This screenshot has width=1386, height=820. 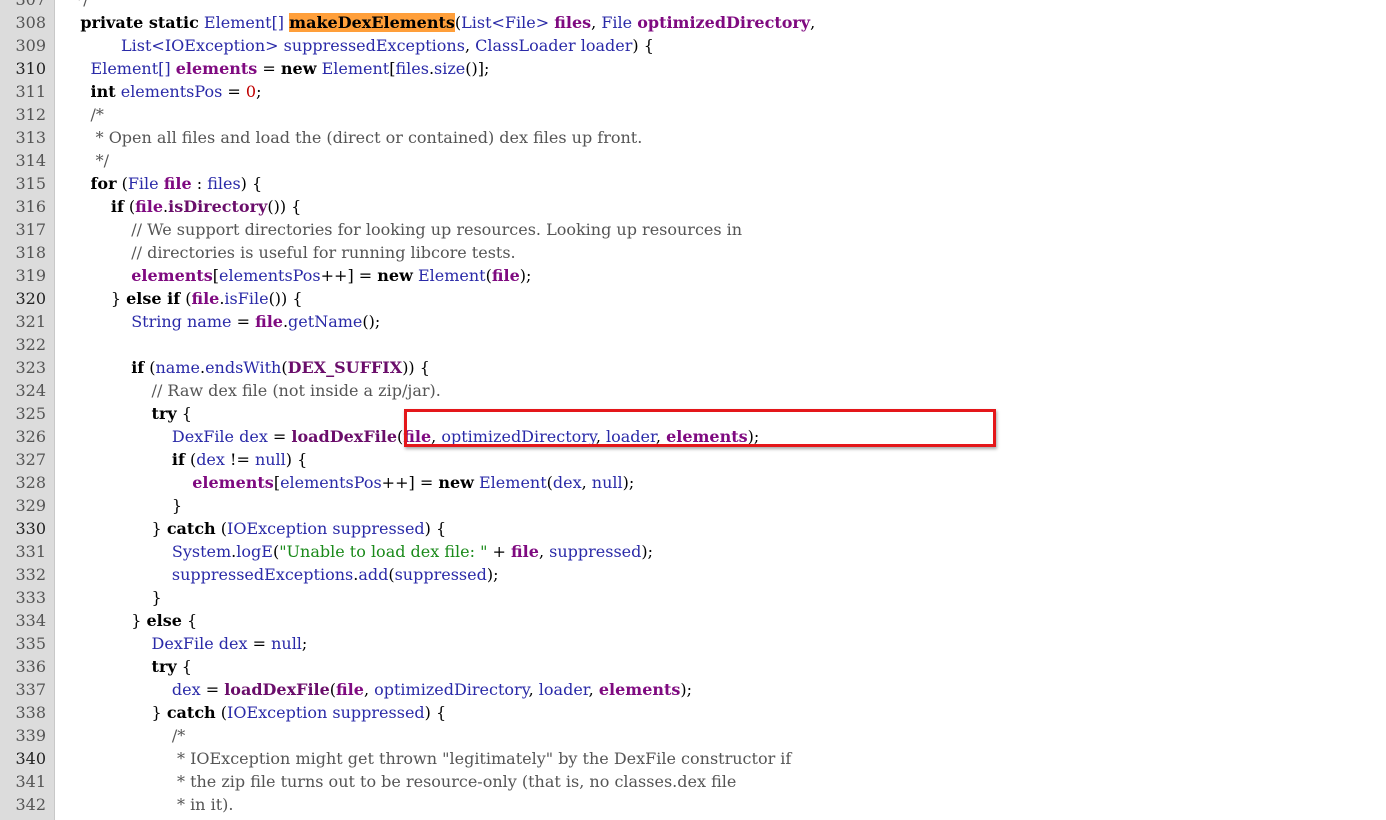 What do you see at coordinates (693, 298) in the screenshot?
I see `code-line: 320 } else if (file.isFile()) {` at bounding box center [693, 298].